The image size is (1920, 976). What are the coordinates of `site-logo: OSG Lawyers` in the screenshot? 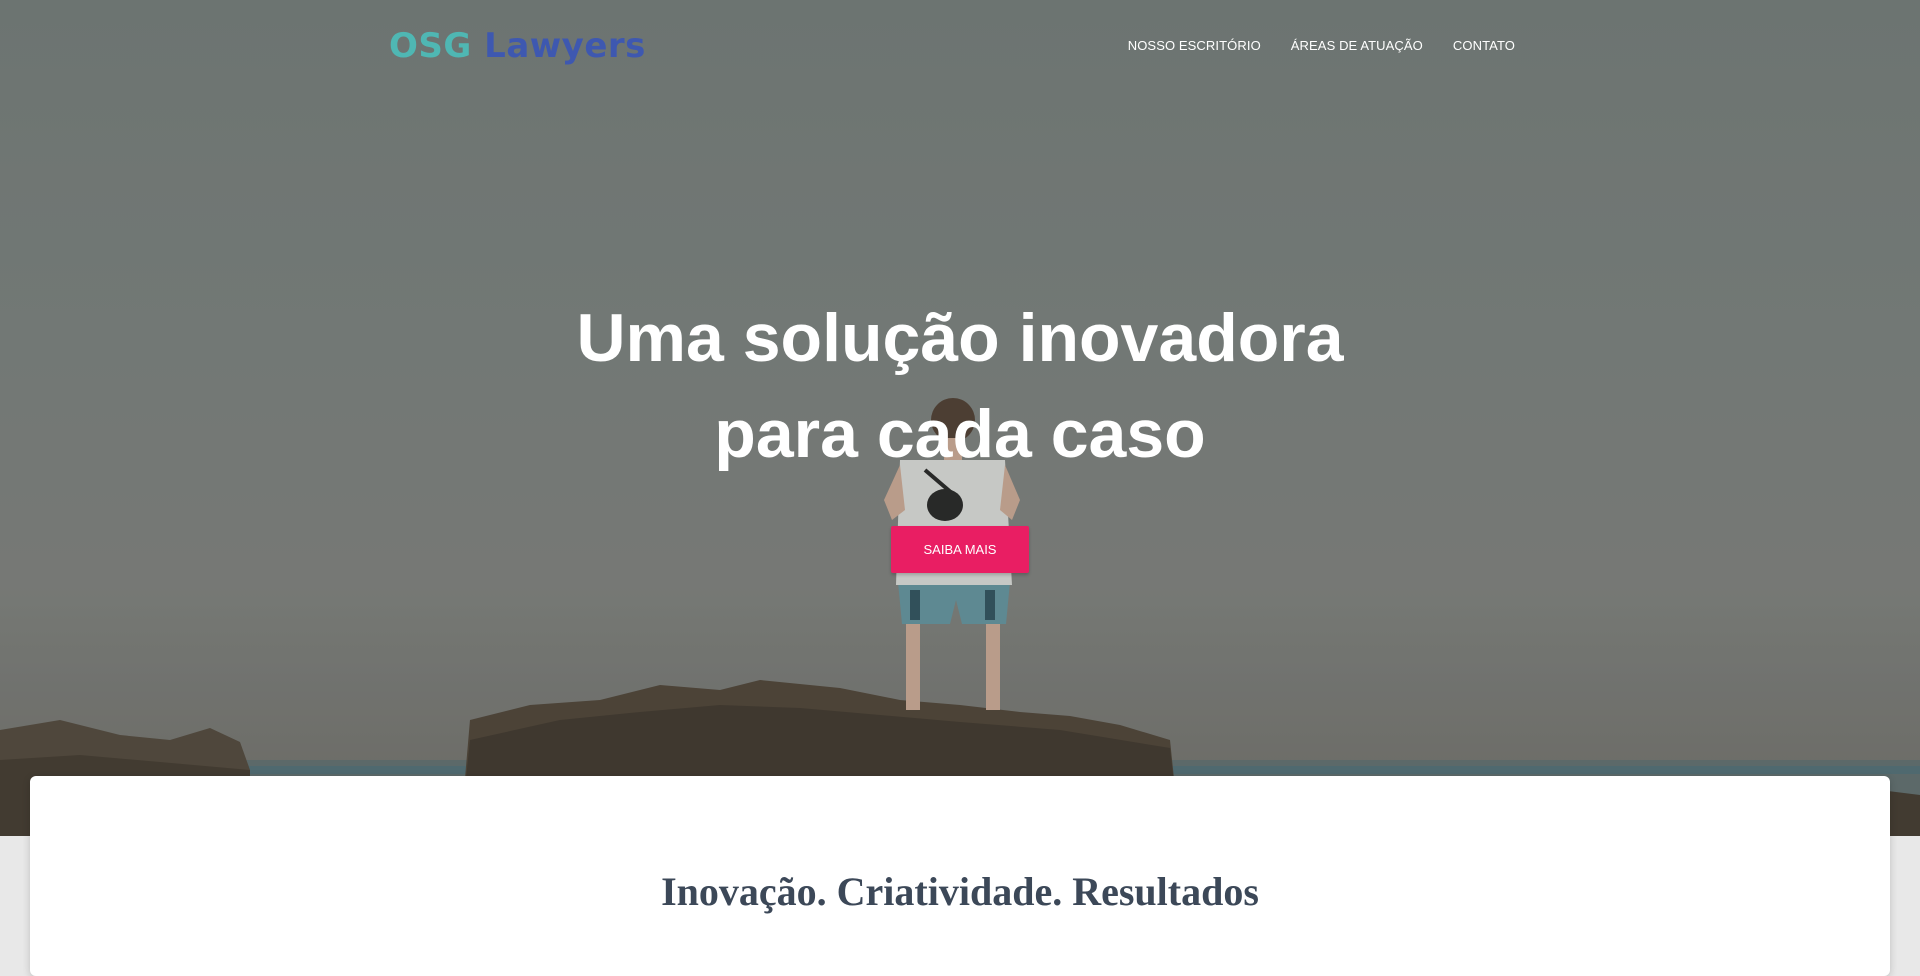 It's located at (517, 46).